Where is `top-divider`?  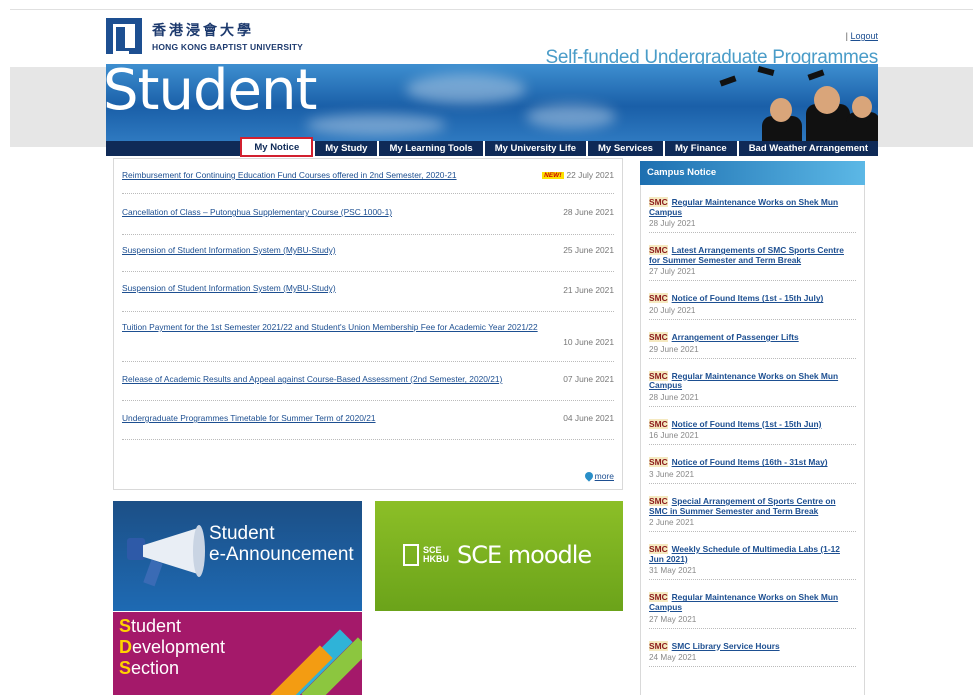
top-divider is located at coordinates (491, 9).